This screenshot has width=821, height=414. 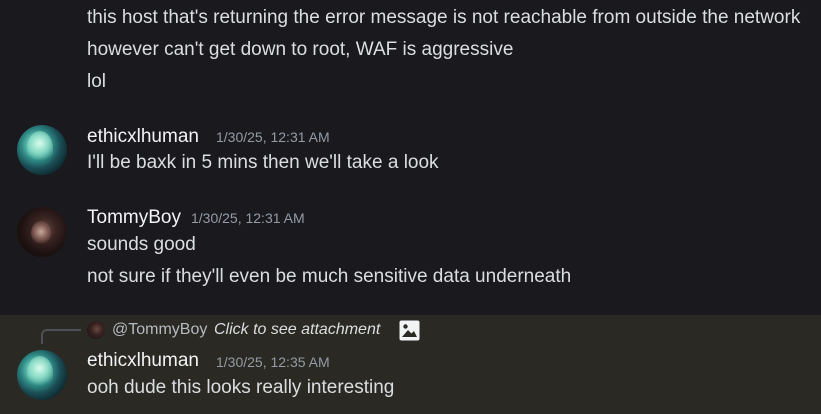 What do you see at coordinates (241, 387) in the screenshot?
I see `message-text: ooh dude this looks really interesting` at bounding box center [241, 387].